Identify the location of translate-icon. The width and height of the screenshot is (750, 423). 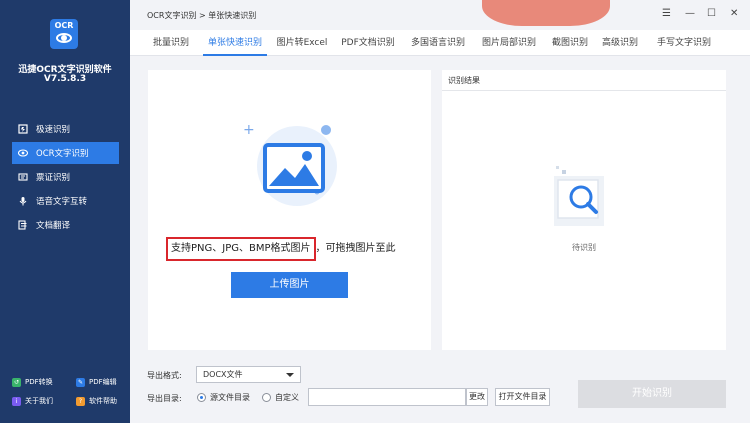
(23, 225).